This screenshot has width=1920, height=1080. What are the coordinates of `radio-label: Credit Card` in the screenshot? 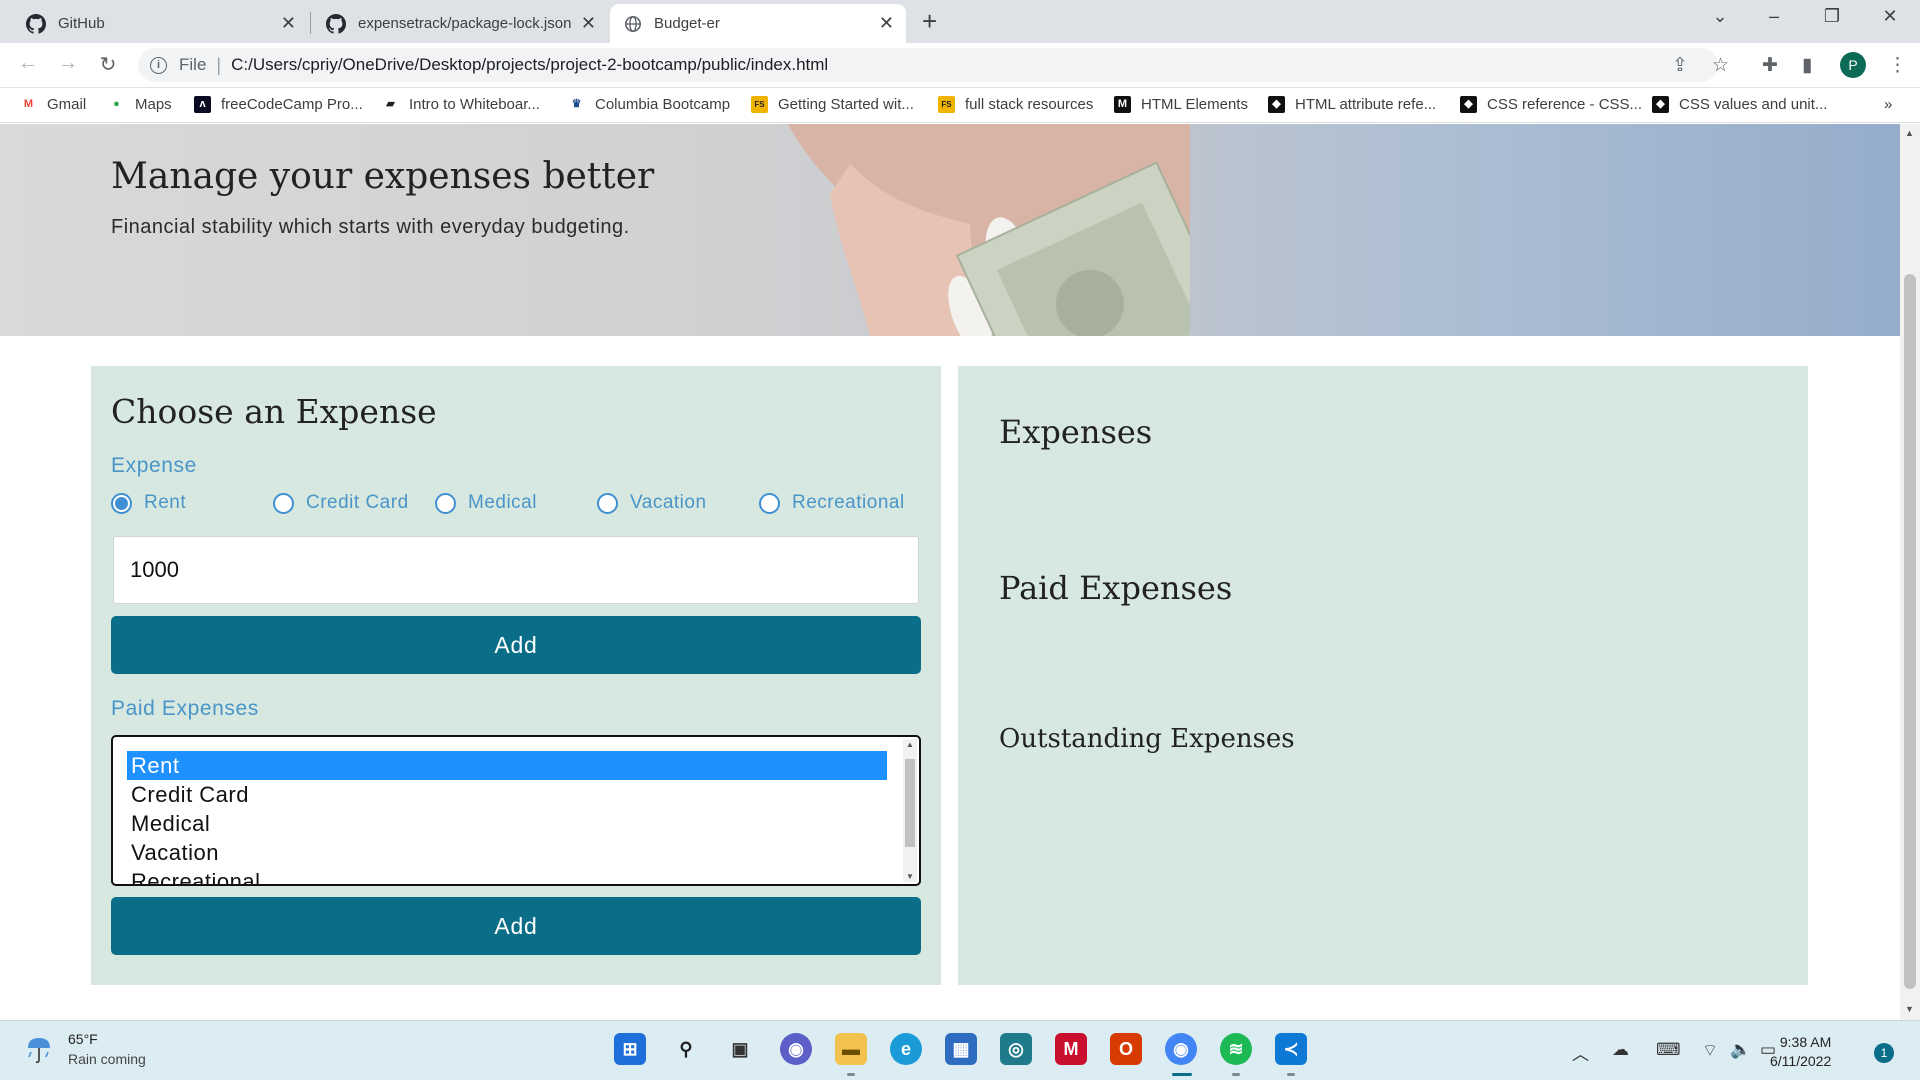 It's located at (357, 502).